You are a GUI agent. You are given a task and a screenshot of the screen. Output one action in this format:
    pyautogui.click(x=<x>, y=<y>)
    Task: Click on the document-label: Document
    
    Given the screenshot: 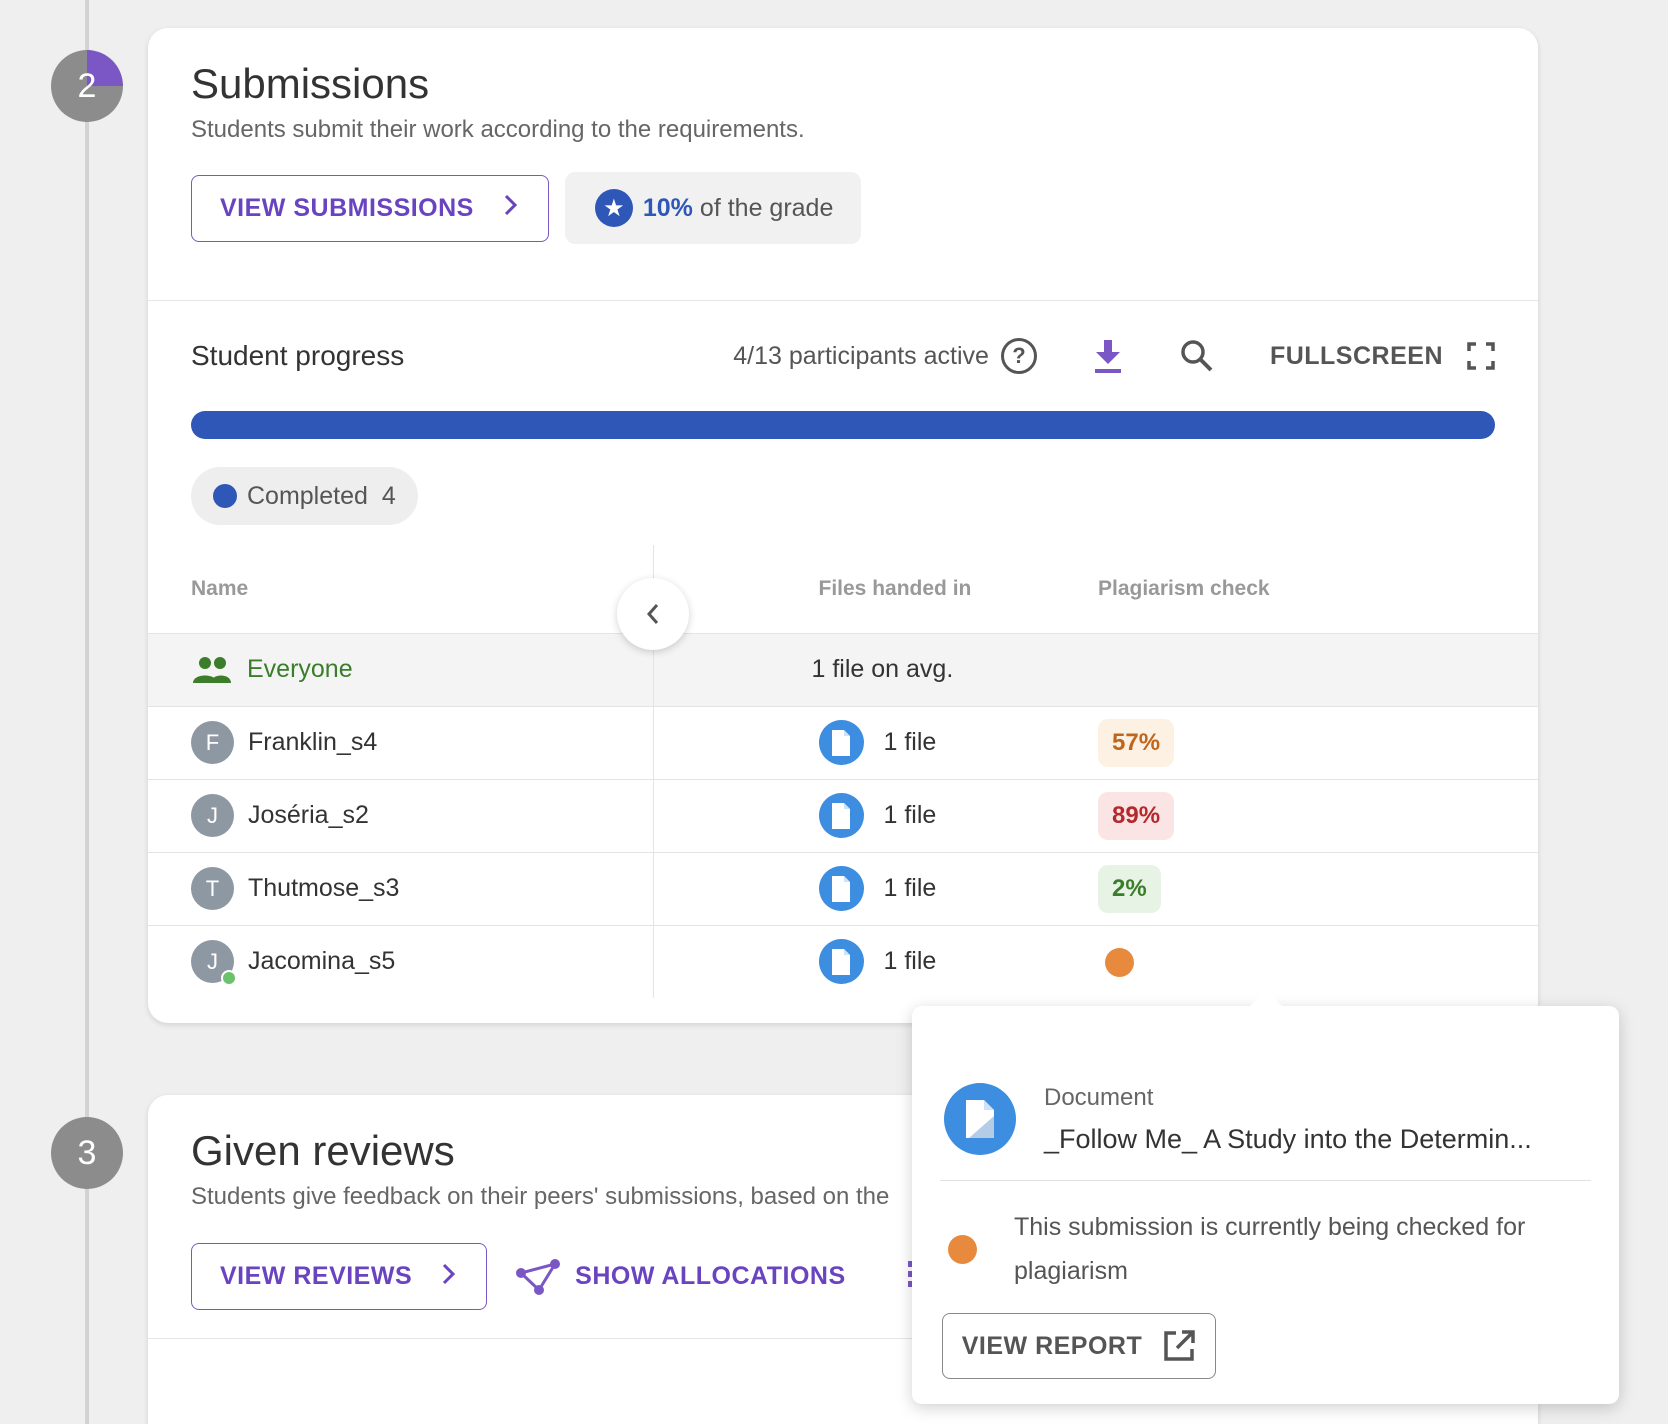 What is the action you would take?
    pyautogui.click(x=1099, y=1097)
    